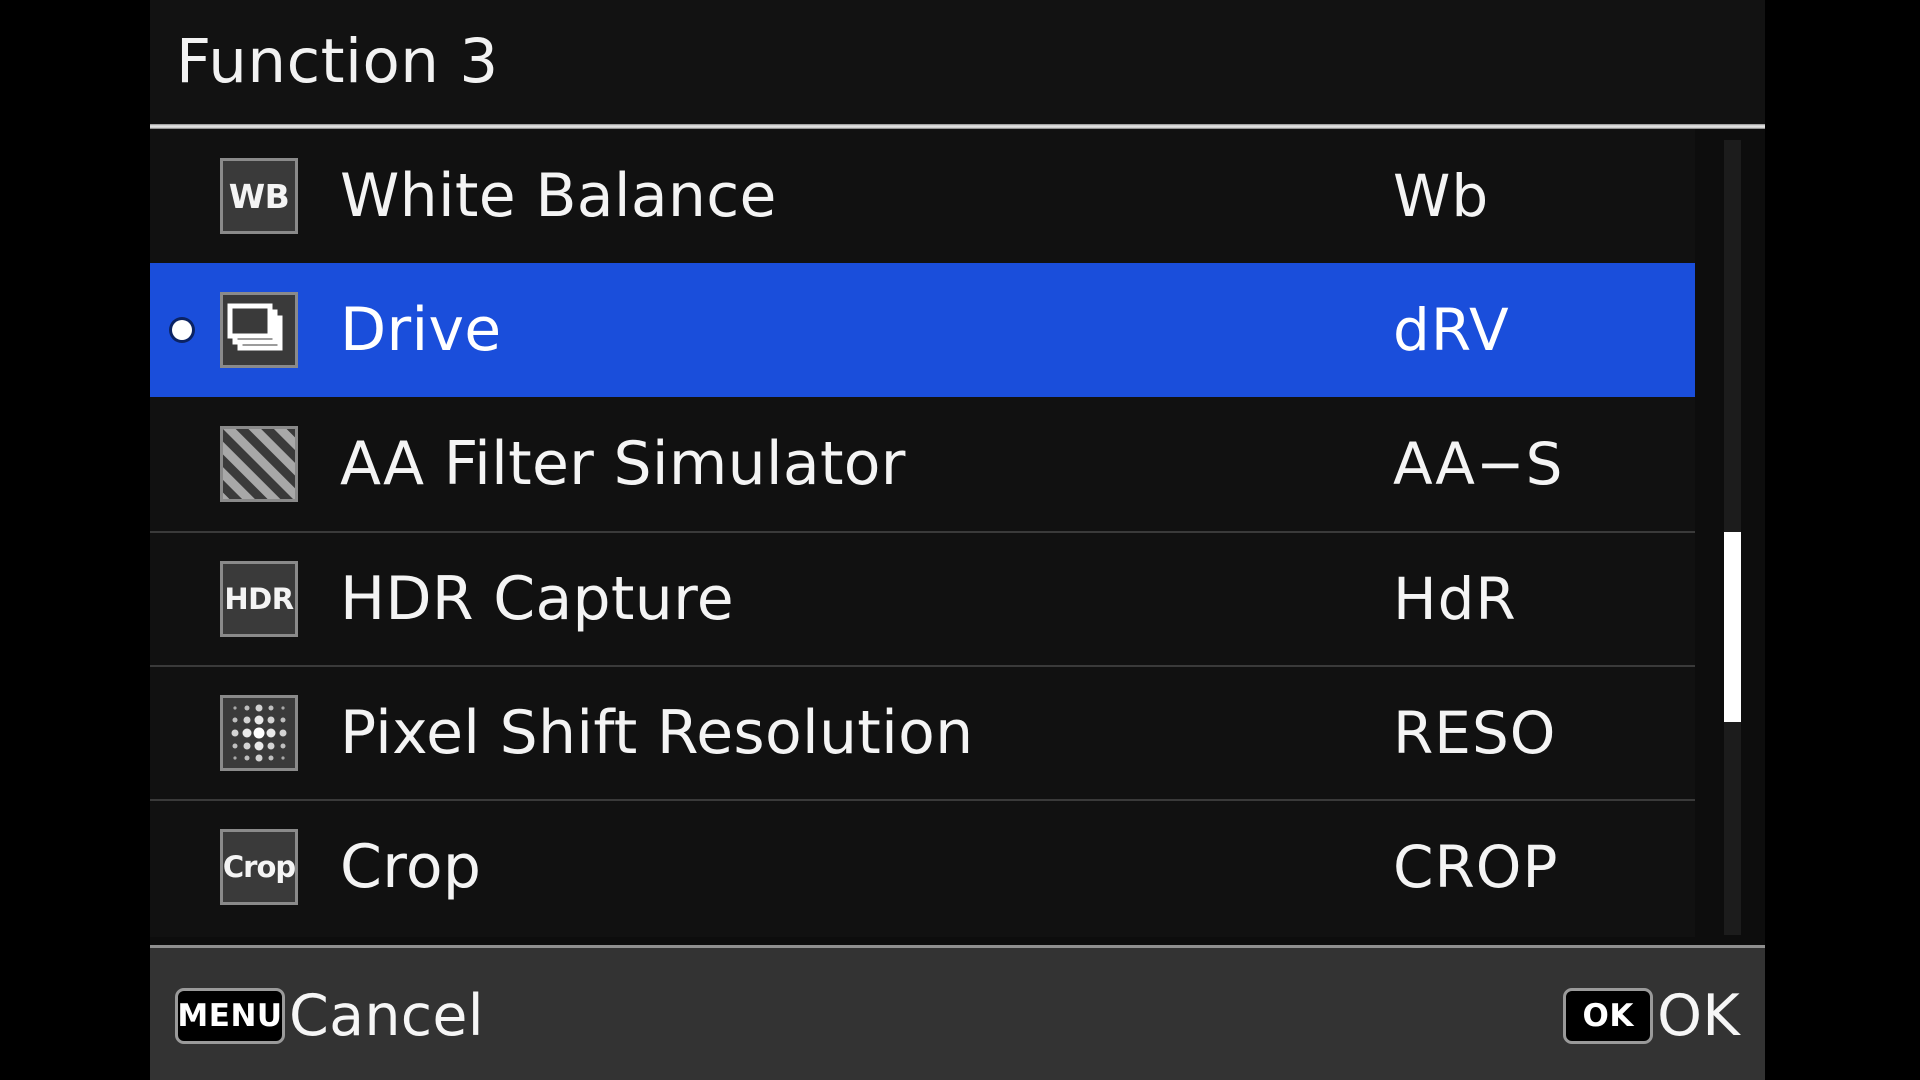 The width and height of the screenshot is (1920, 1080). Describe the element at coordinates (558, 196) in the screenshot. I see `menu-row-label: White Balance` at that location.